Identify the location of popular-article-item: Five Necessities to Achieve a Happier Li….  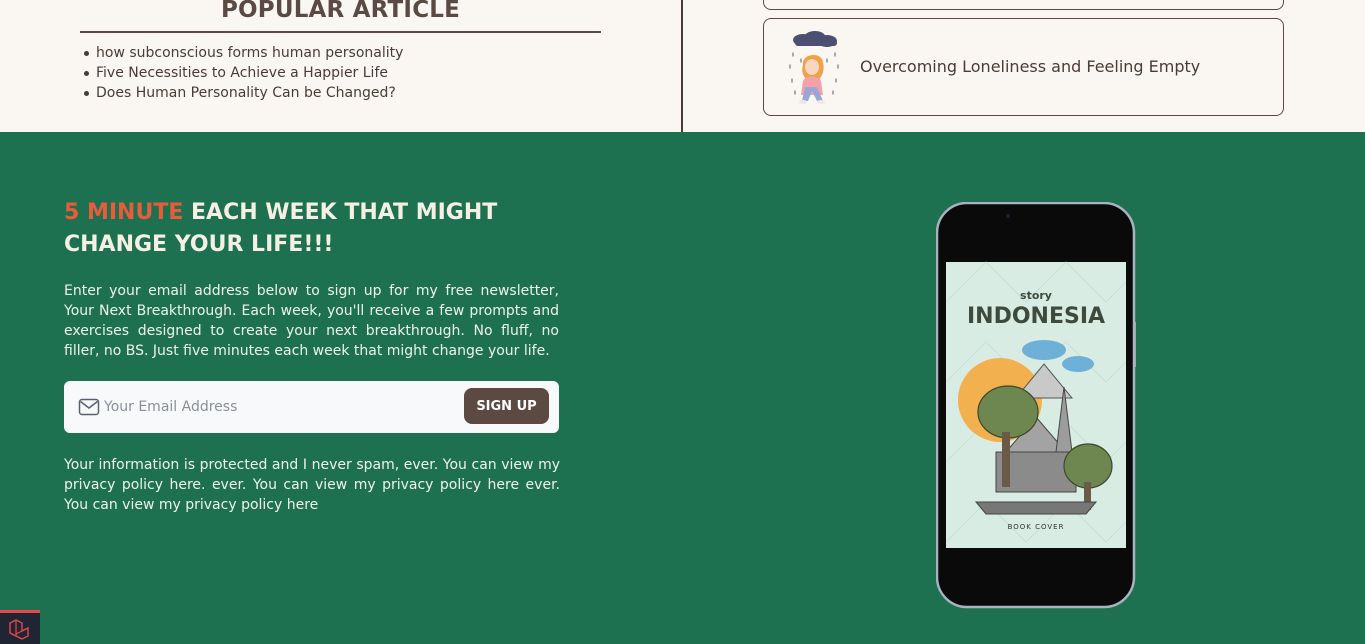
(243, 73).